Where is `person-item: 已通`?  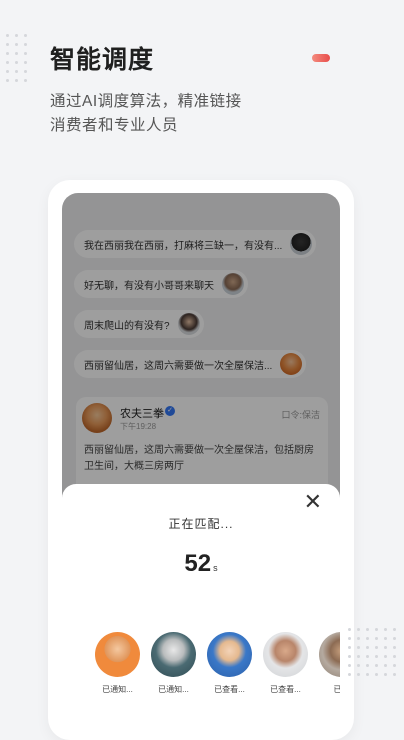
person-item: 已通 is located at coordinates (329, 663).